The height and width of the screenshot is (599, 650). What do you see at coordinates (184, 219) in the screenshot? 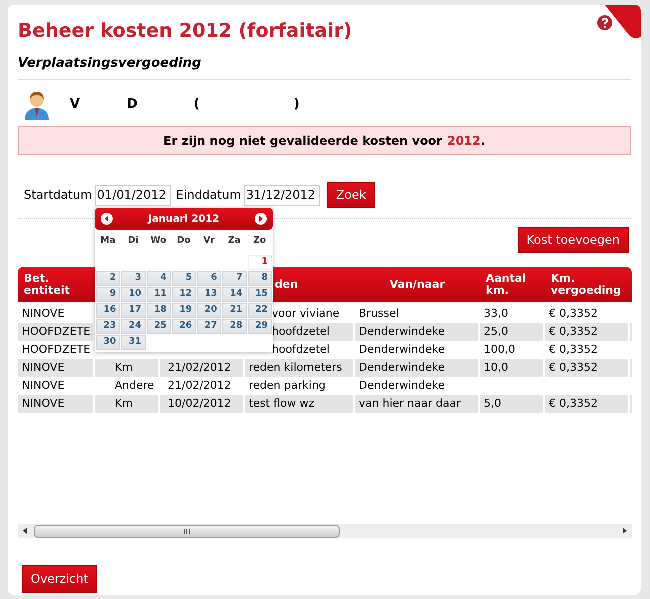
I see `calendar-month: Januari 2012` at bounding box center [184, 219].